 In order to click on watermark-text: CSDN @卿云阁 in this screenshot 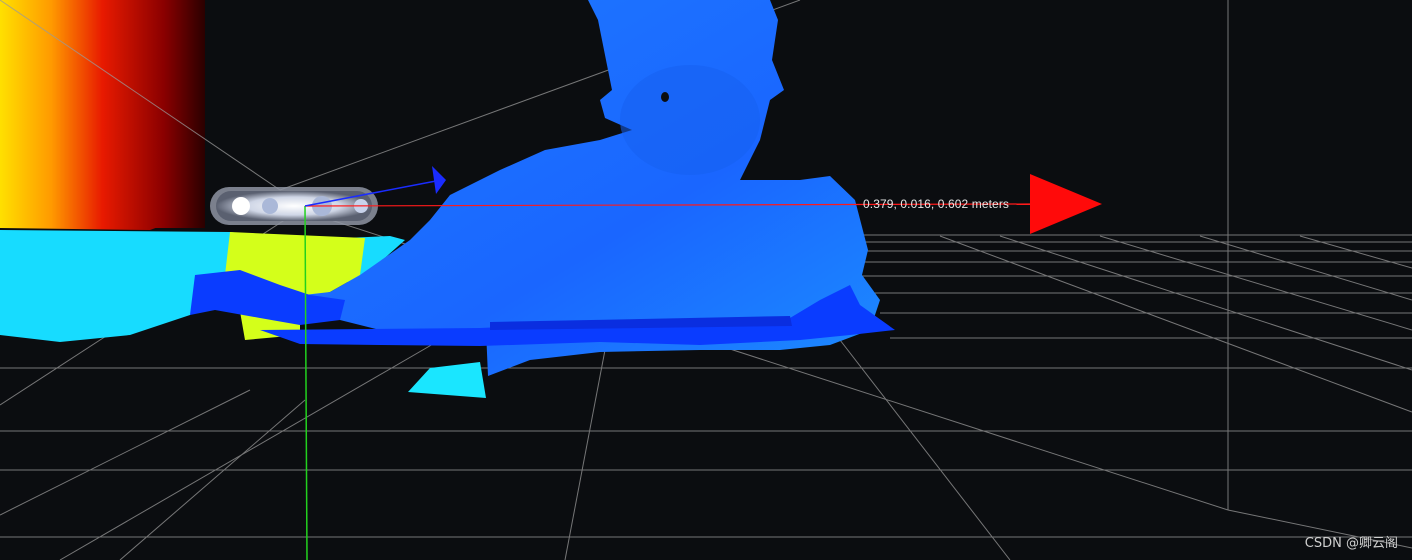, I will do `click(1351, 543)`.